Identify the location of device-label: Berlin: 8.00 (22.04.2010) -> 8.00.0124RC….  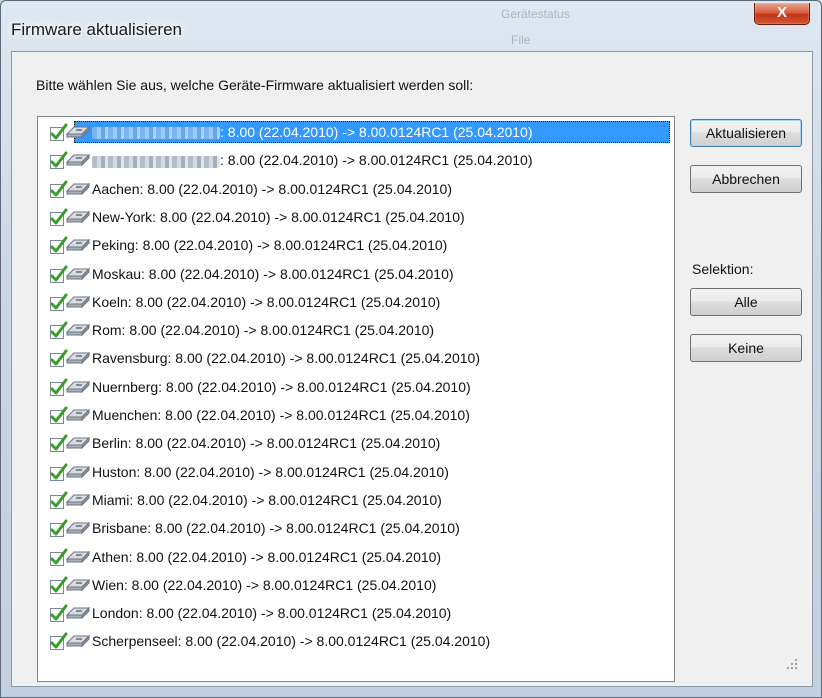
(266, 443).